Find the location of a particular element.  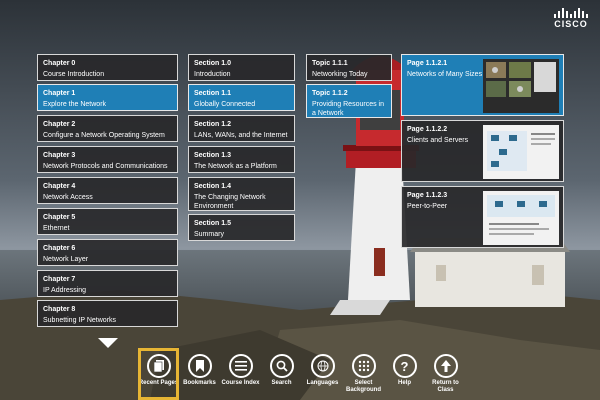

chapter-subtitle: Ethernet is located at coordinates (56, 228).